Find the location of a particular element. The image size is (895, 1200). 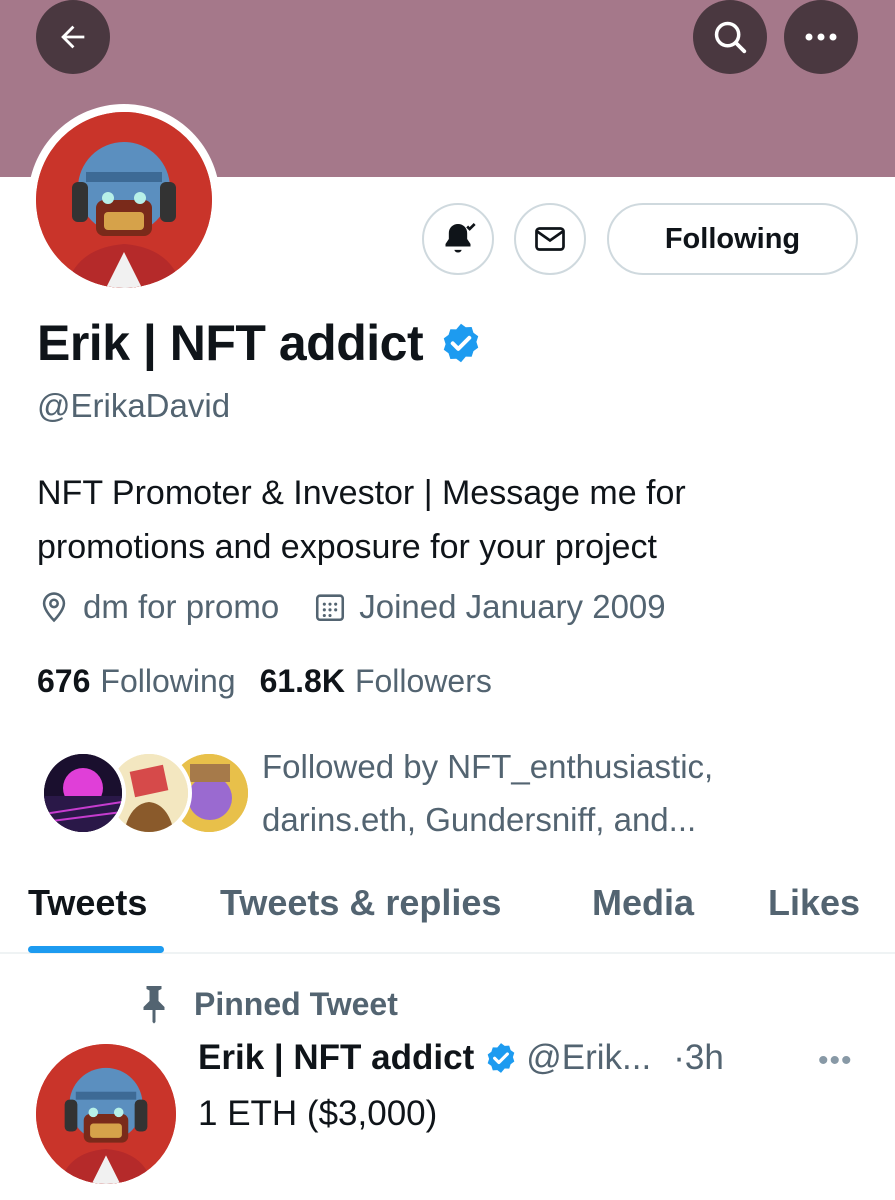

message-button is located at coordinates (550, 239).